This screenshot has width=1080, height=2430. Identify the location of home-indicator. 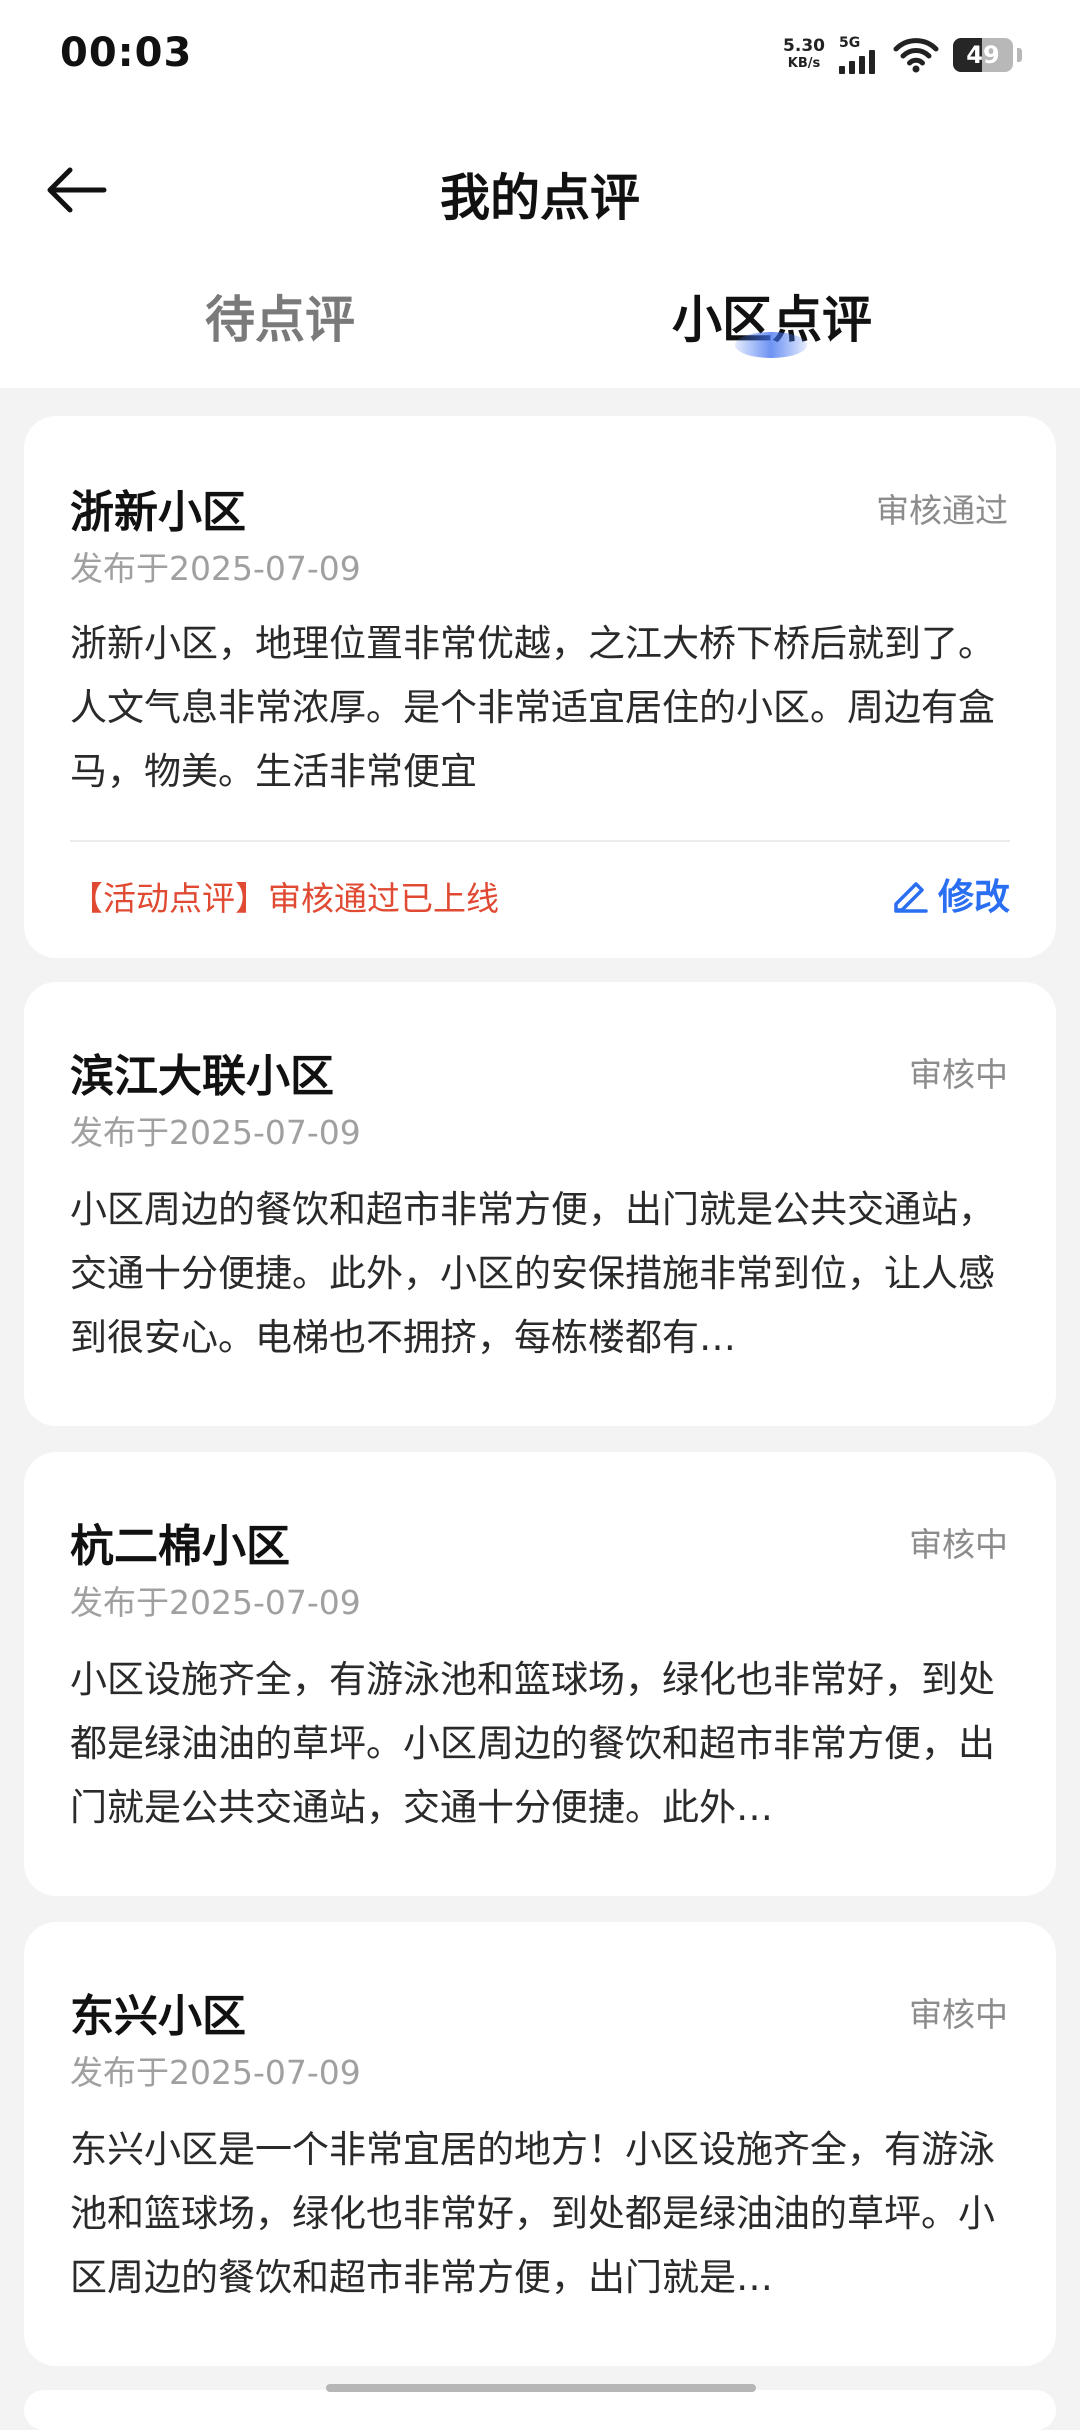
(541, 2388).